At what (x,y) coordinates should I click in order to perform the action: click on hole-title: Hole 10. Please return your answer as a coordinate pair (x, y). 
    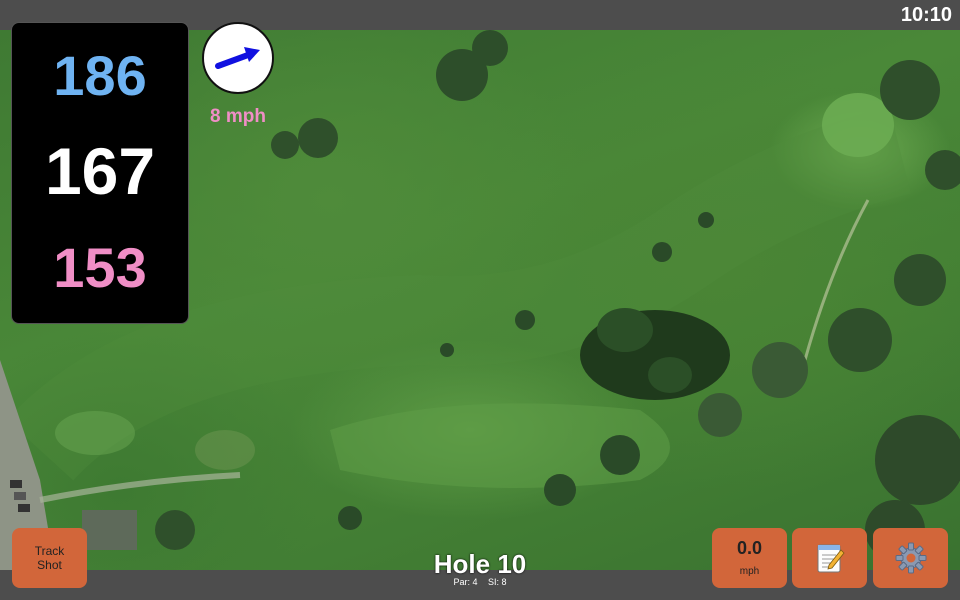
    Looking at the image, I should click on (480, 564).